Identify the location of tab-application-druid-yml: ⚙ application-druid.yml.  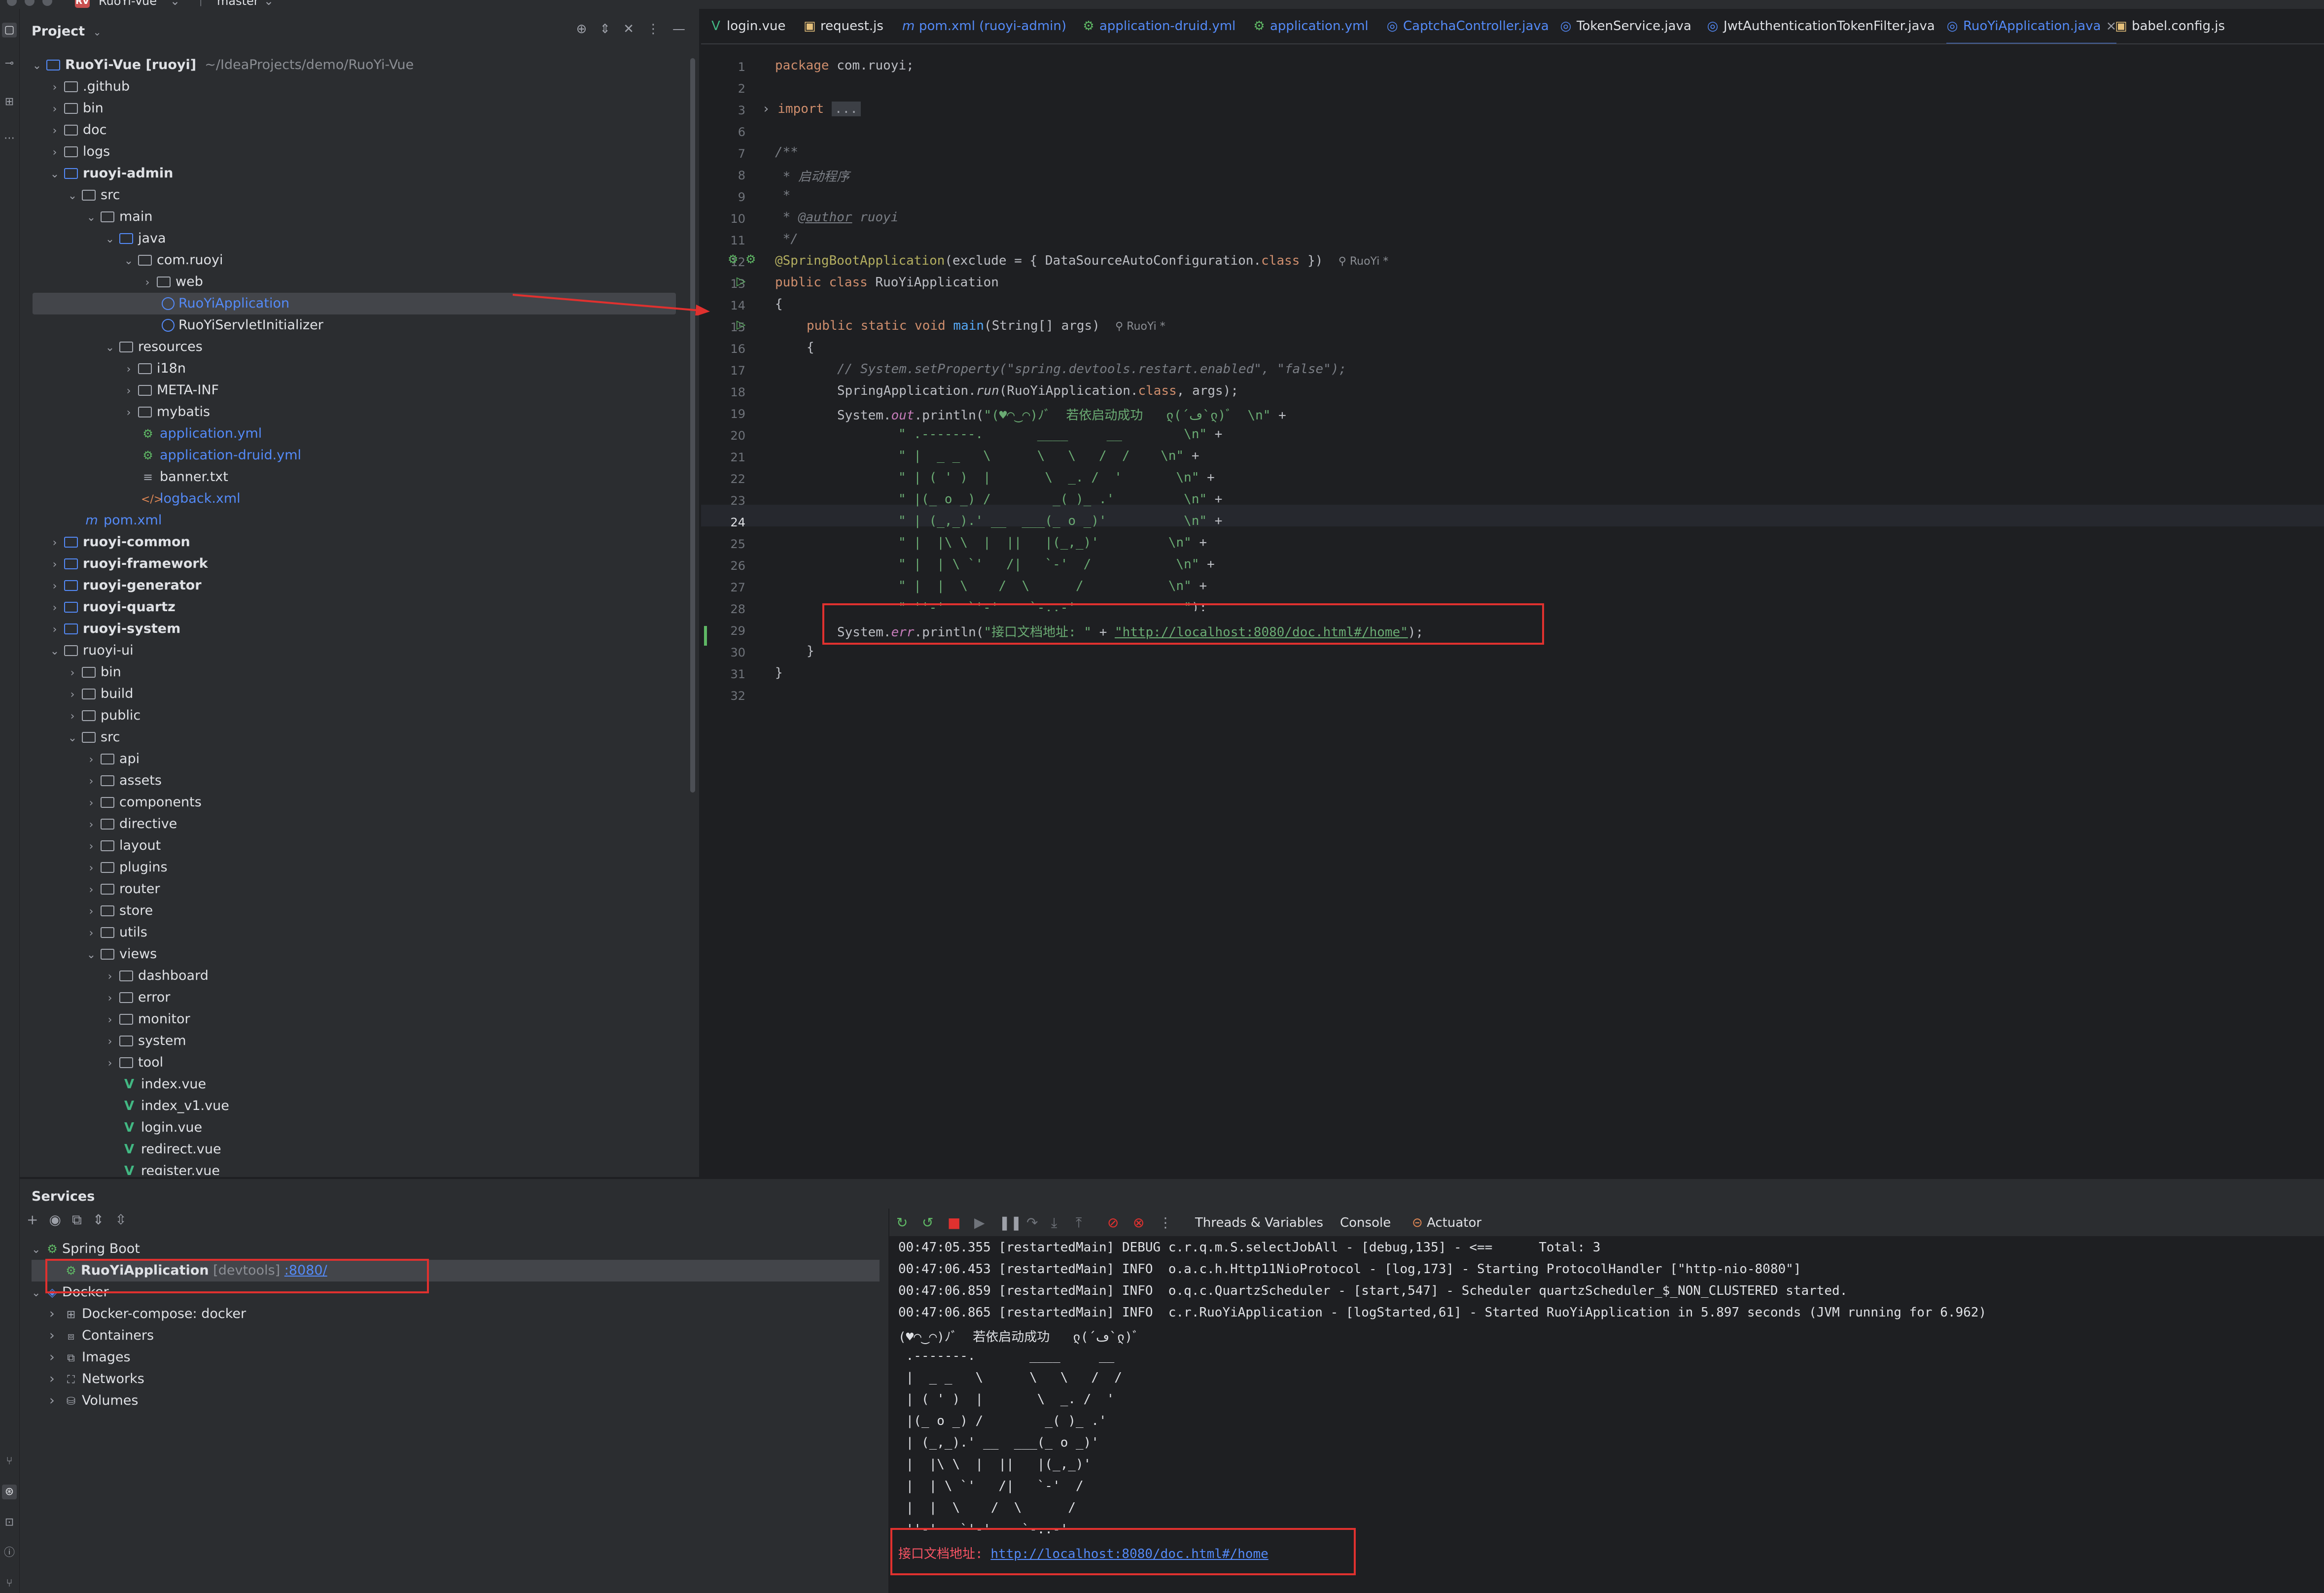
(1159, 28).